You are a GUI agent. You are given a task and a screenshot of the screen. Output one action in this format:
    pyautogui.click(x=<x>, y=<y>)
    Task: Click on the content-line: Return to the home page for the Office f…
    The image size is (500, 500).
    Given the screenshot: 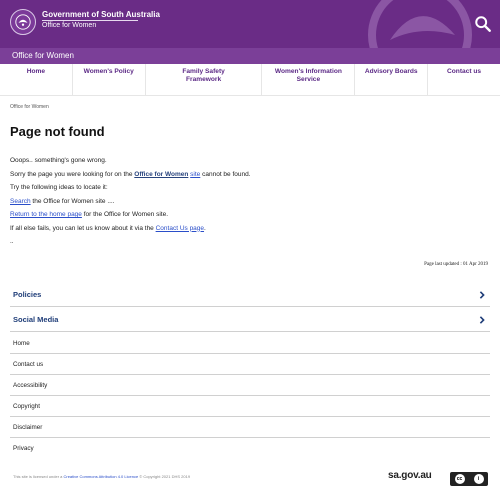 What is the action you would take?
    pyautogui.click(x=89, y=214)
    